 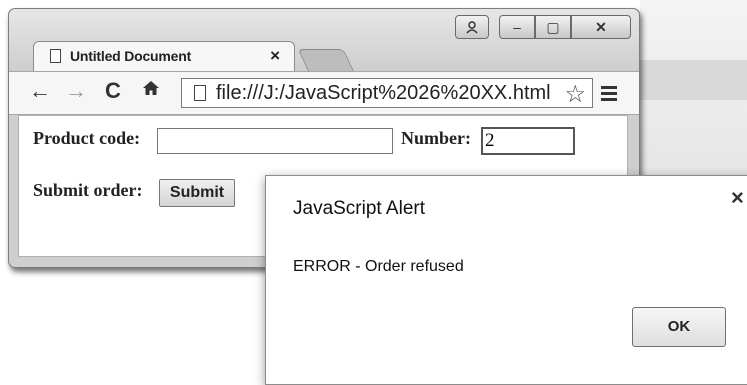 What do you see at coordinates (76, 91) in the screenshot?
I see `forward-icon: →` at bounding box center [76, 91].